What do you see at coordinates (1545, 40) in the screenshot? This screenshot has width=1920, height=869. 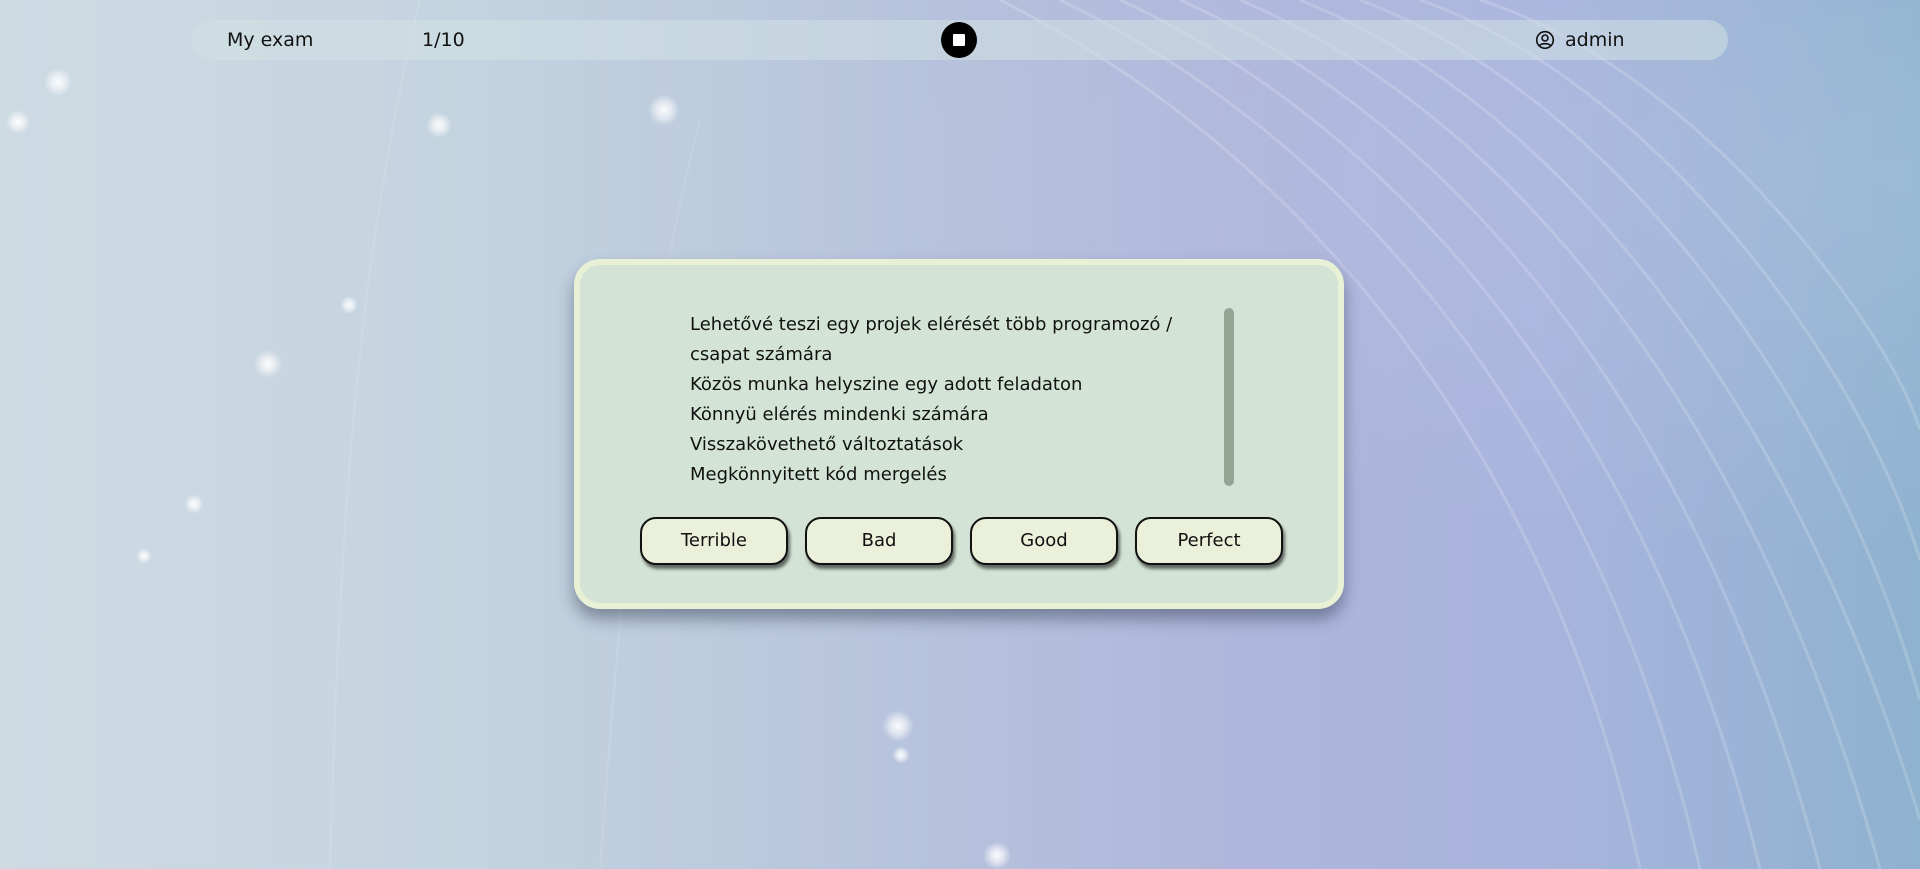 I see `user-circle-icon` at bounding box center [1545, 40].